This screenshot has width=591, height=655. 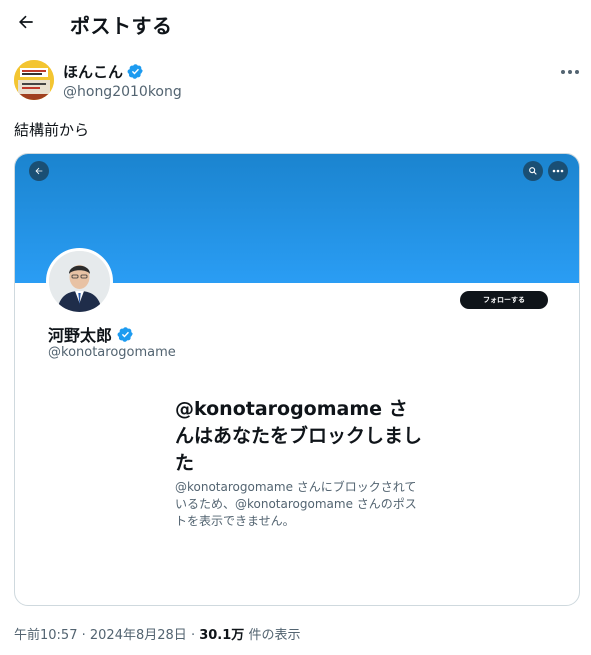 I want to click on portrait-image, so click(x=79, y=281).